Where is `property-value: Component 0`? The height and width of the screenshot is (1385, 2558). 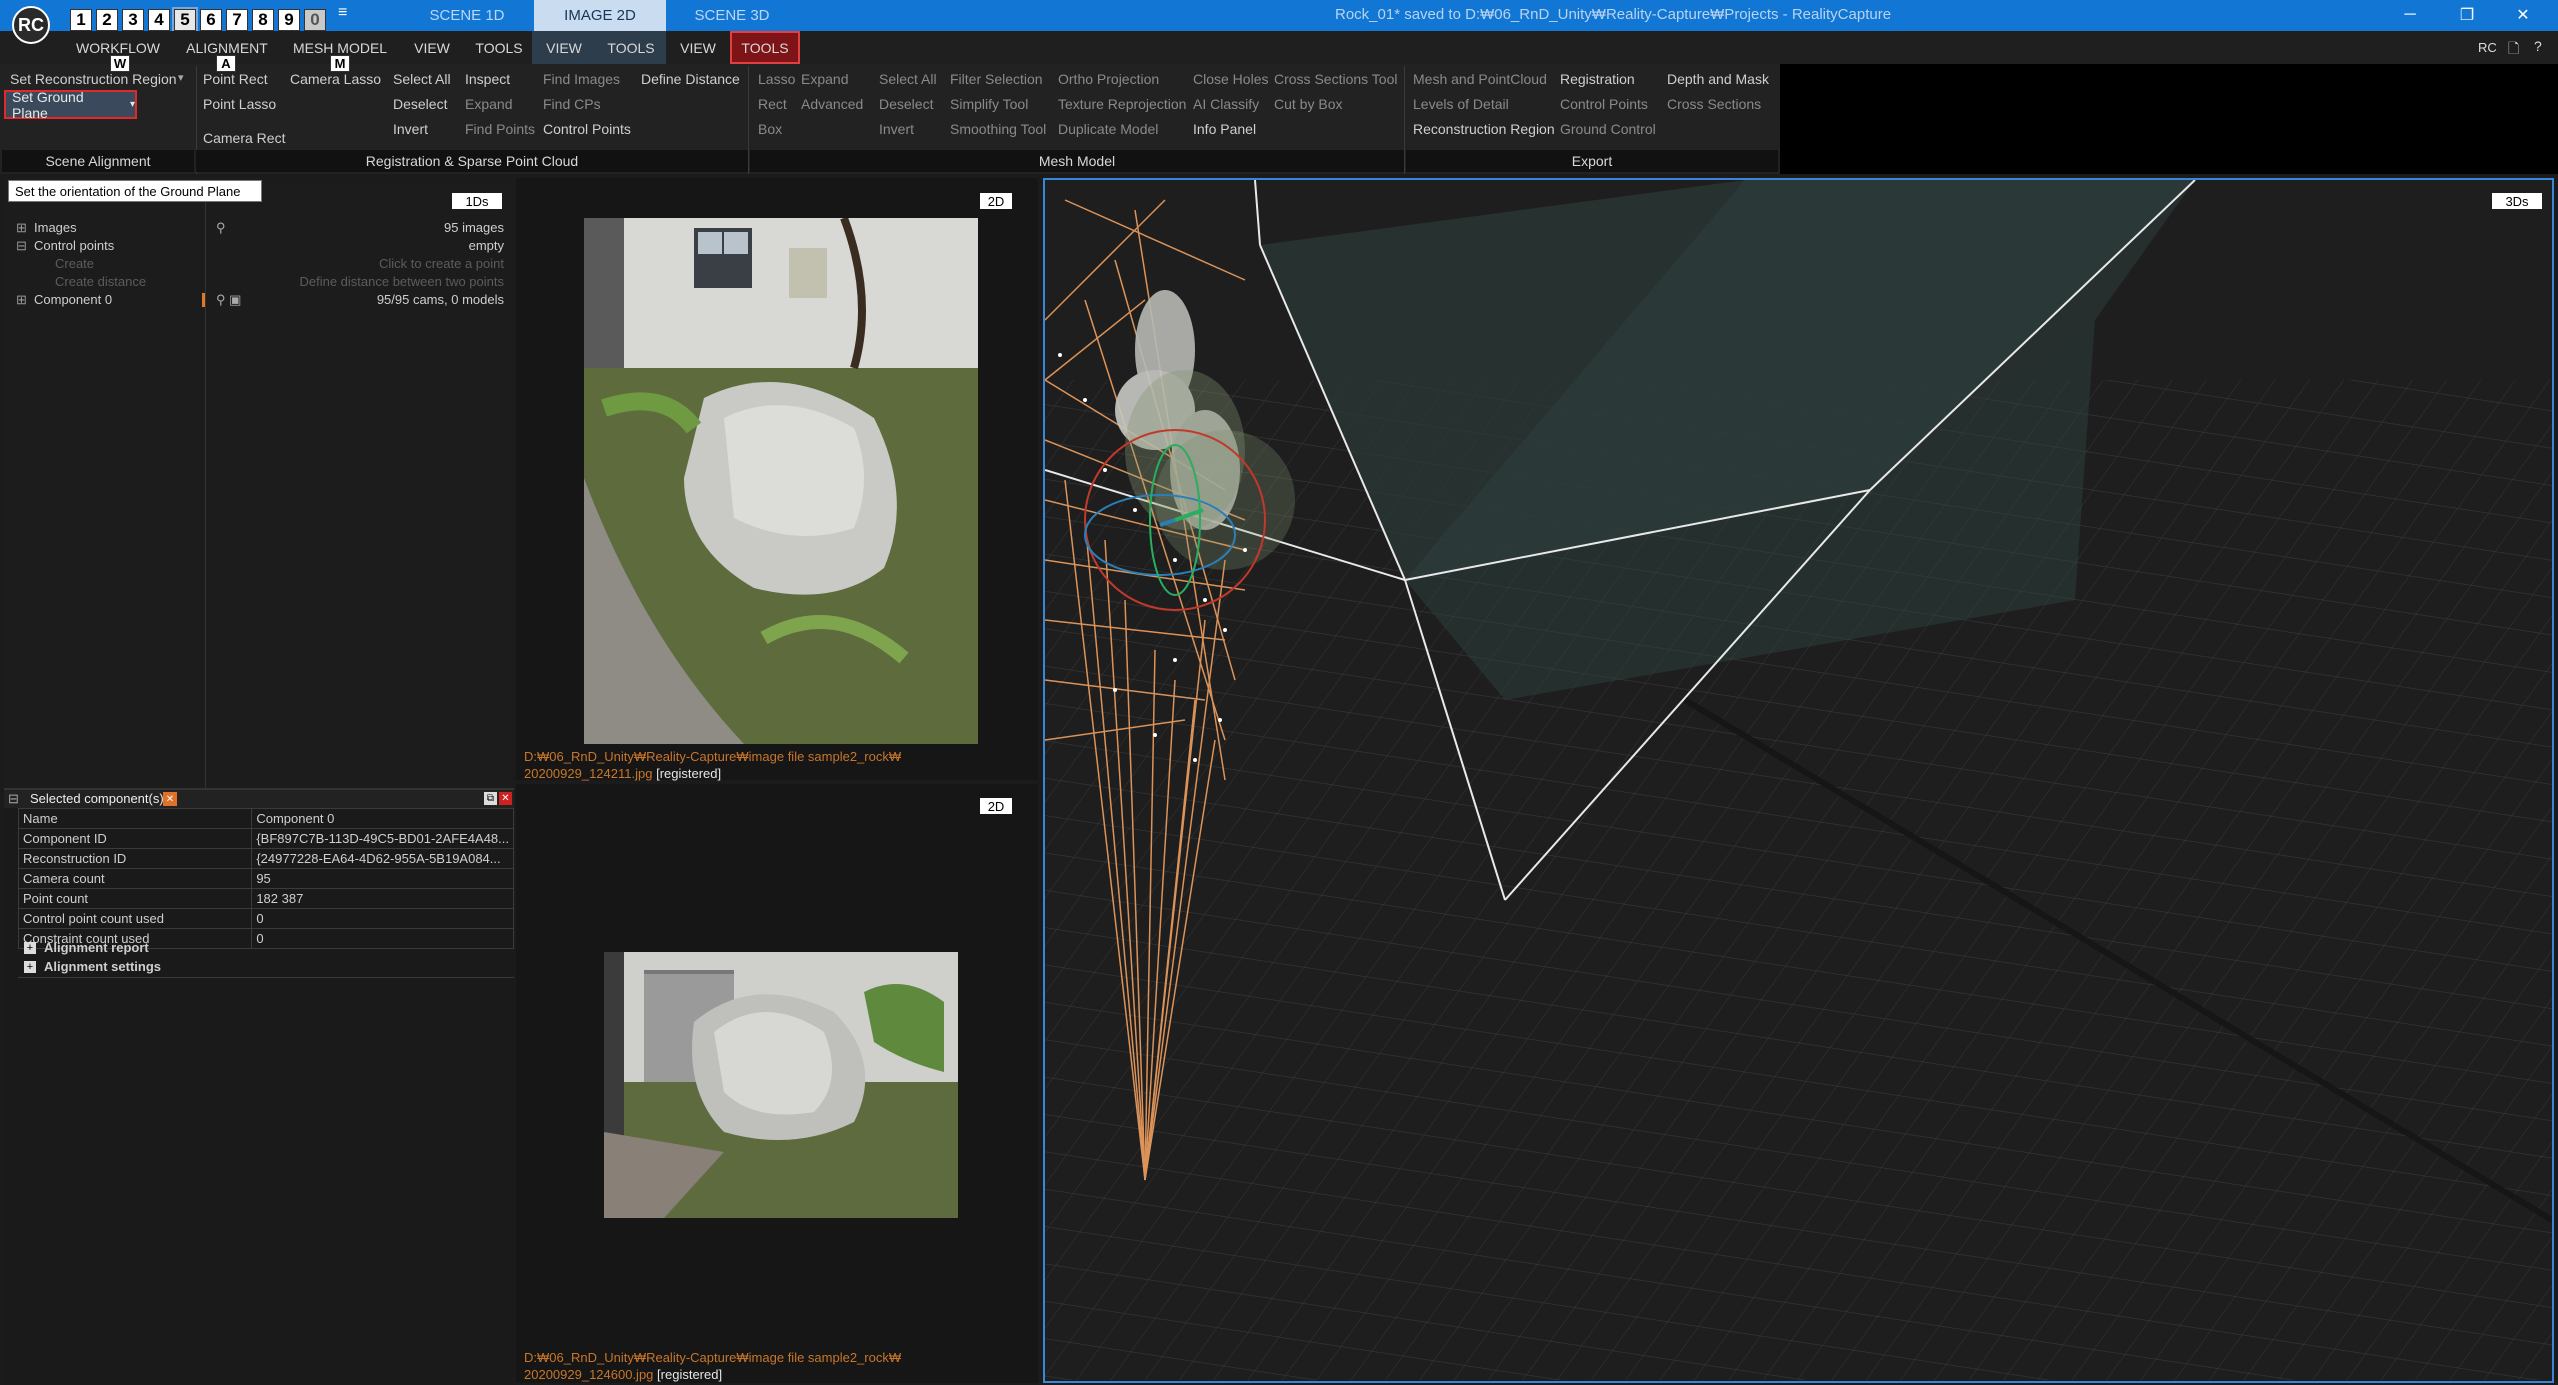
property-value: Component 0 is located at coordinates (382, 818).